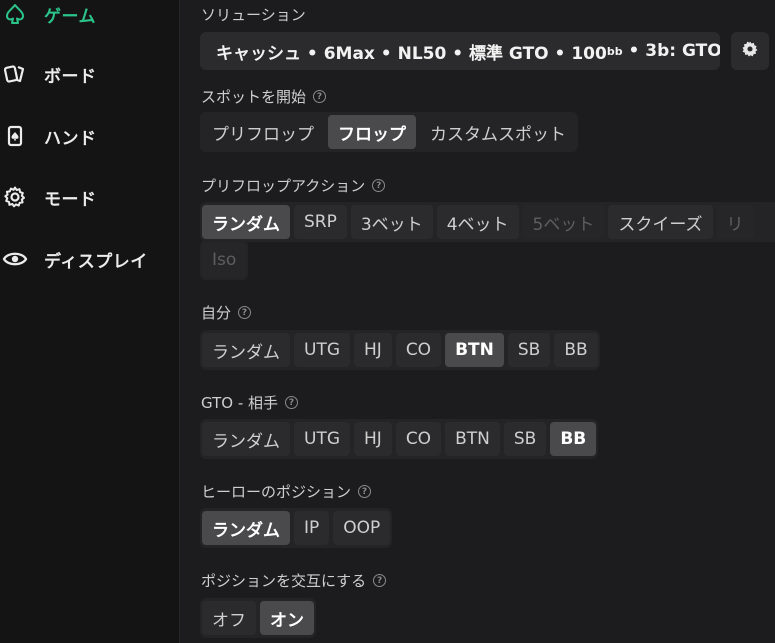  What do you see at coordinates (15, 259) in the screenshot?
I see `eye-icon` at bounding box center [15, 259].